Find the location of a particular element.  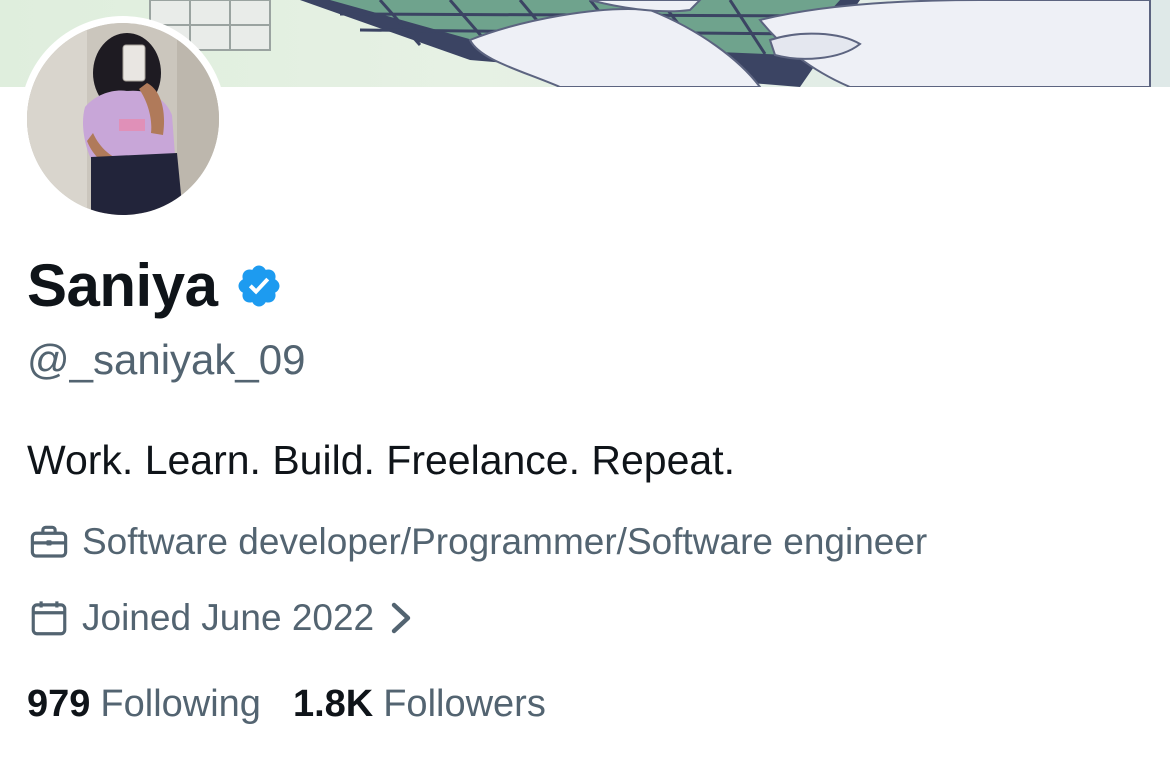

name-row: Saniya is located at coordinates (155, 286).